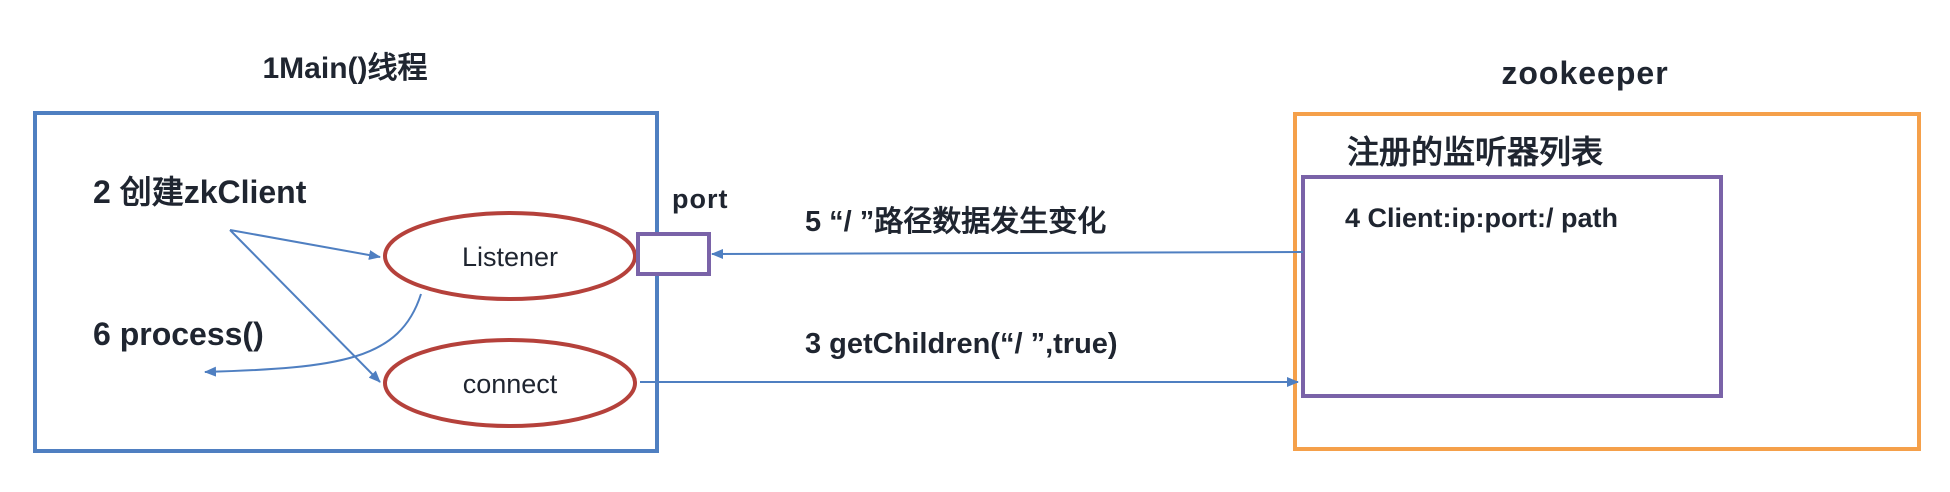 This screenshot has width=1950, height=492. What do you see at coordinates (700, 199) in the screenshot?
I see `port-label: port` at bounding box center [700, 199].